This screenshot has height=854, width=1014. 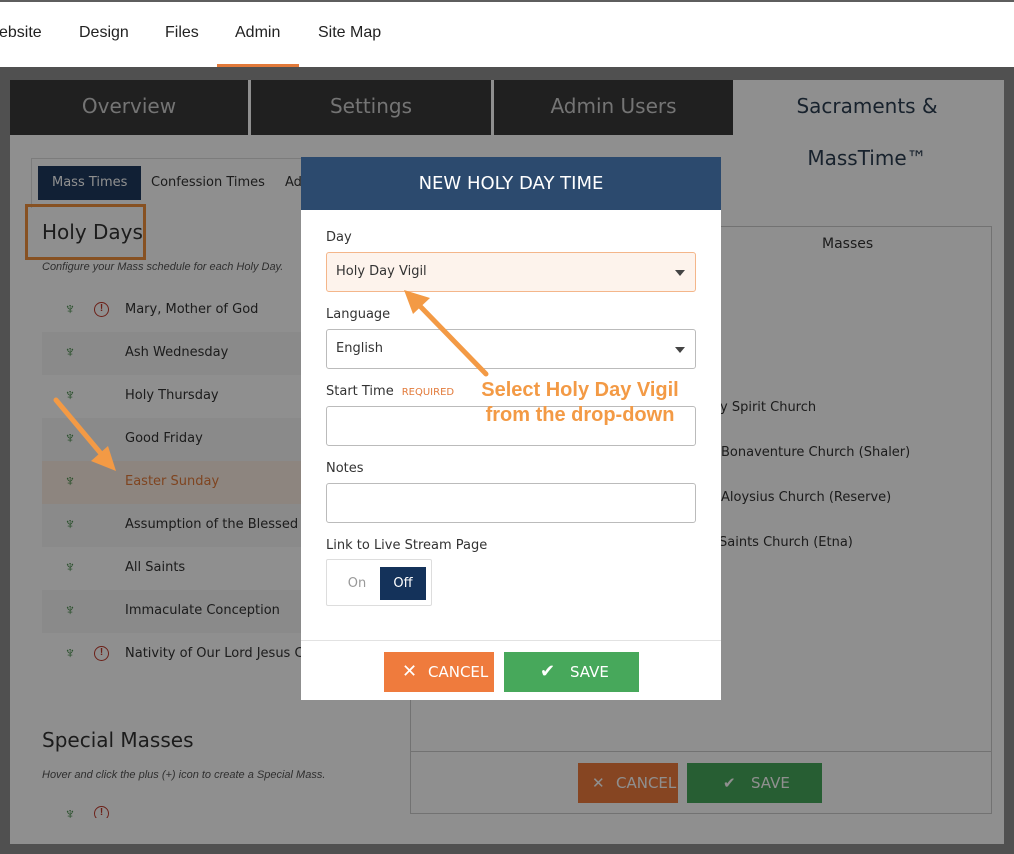 I want to click on cancel-button-label: CANCEL, so click(x=458, y=672).